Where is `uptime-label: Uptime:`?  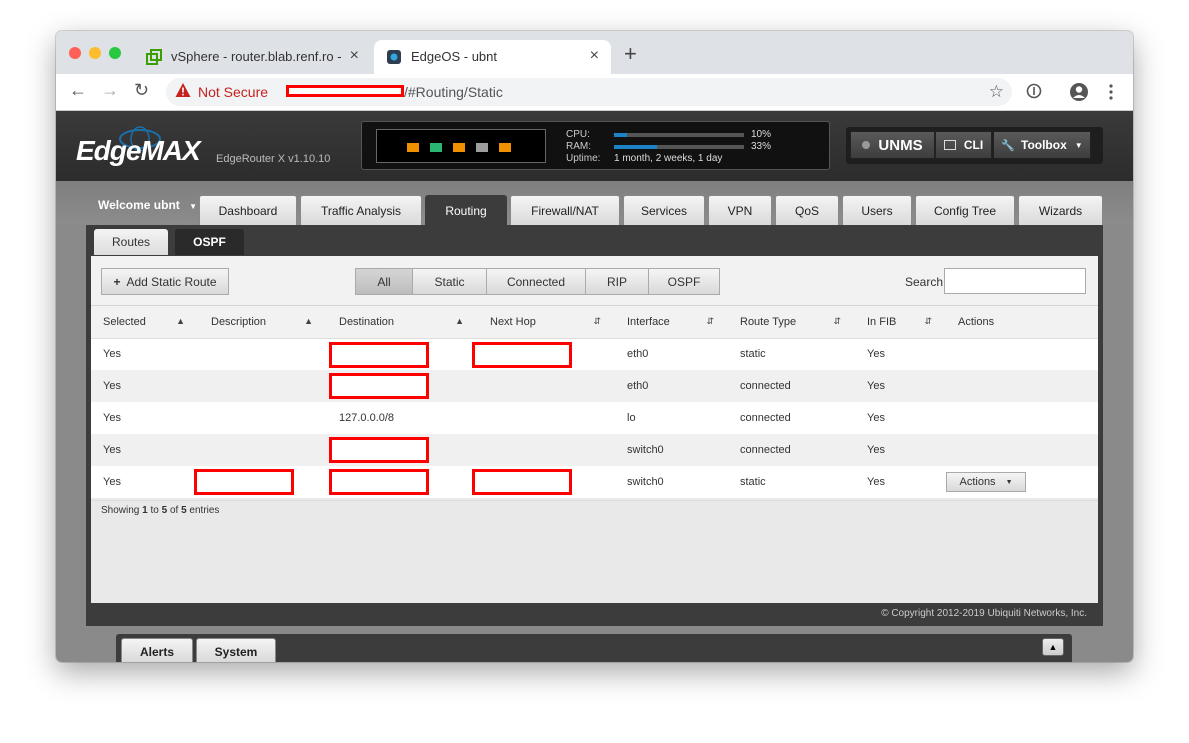 uptime-label: Uptime: is located at coordinates (583, 158).